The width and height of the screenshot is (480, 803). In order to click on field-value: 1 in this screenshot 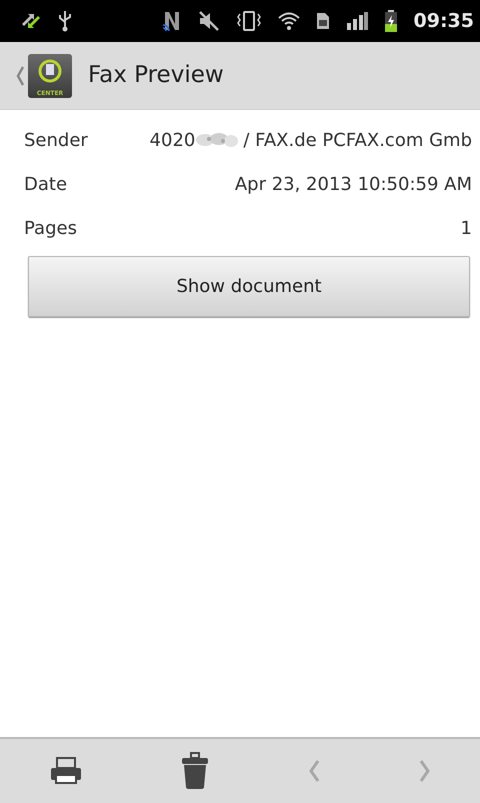, I will do `click(466, 228)`.